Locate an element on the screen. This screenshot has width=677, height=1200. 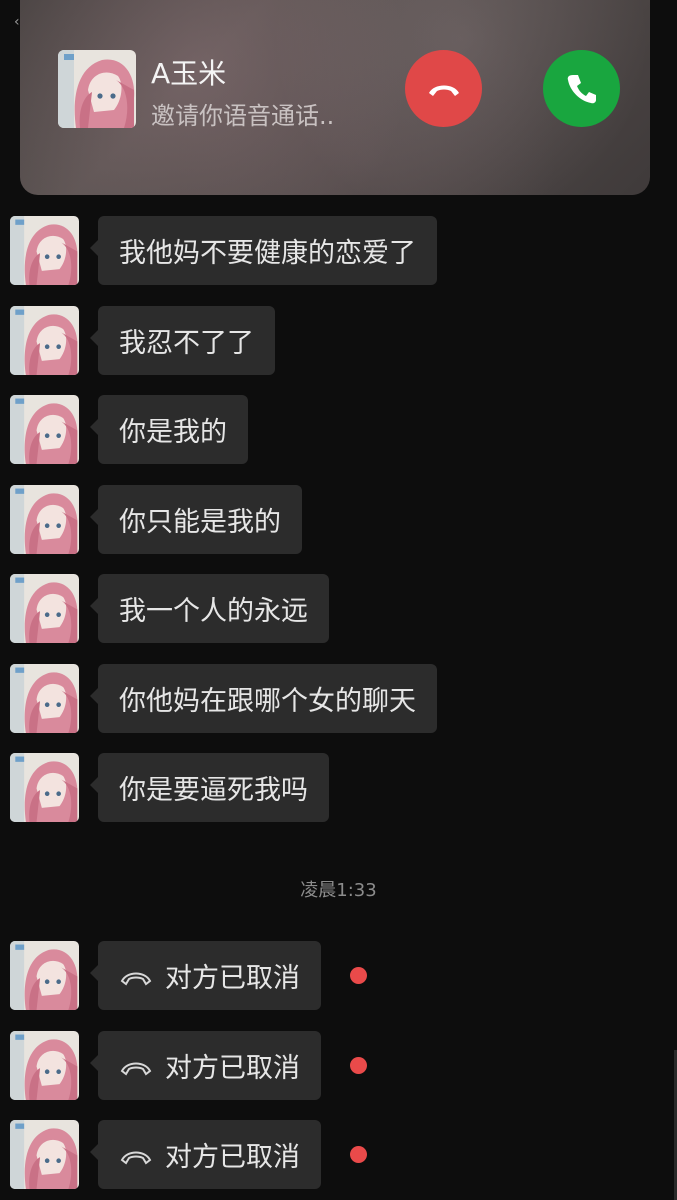
message-text: 你只能是我的 is located at coordinates (200, 522).